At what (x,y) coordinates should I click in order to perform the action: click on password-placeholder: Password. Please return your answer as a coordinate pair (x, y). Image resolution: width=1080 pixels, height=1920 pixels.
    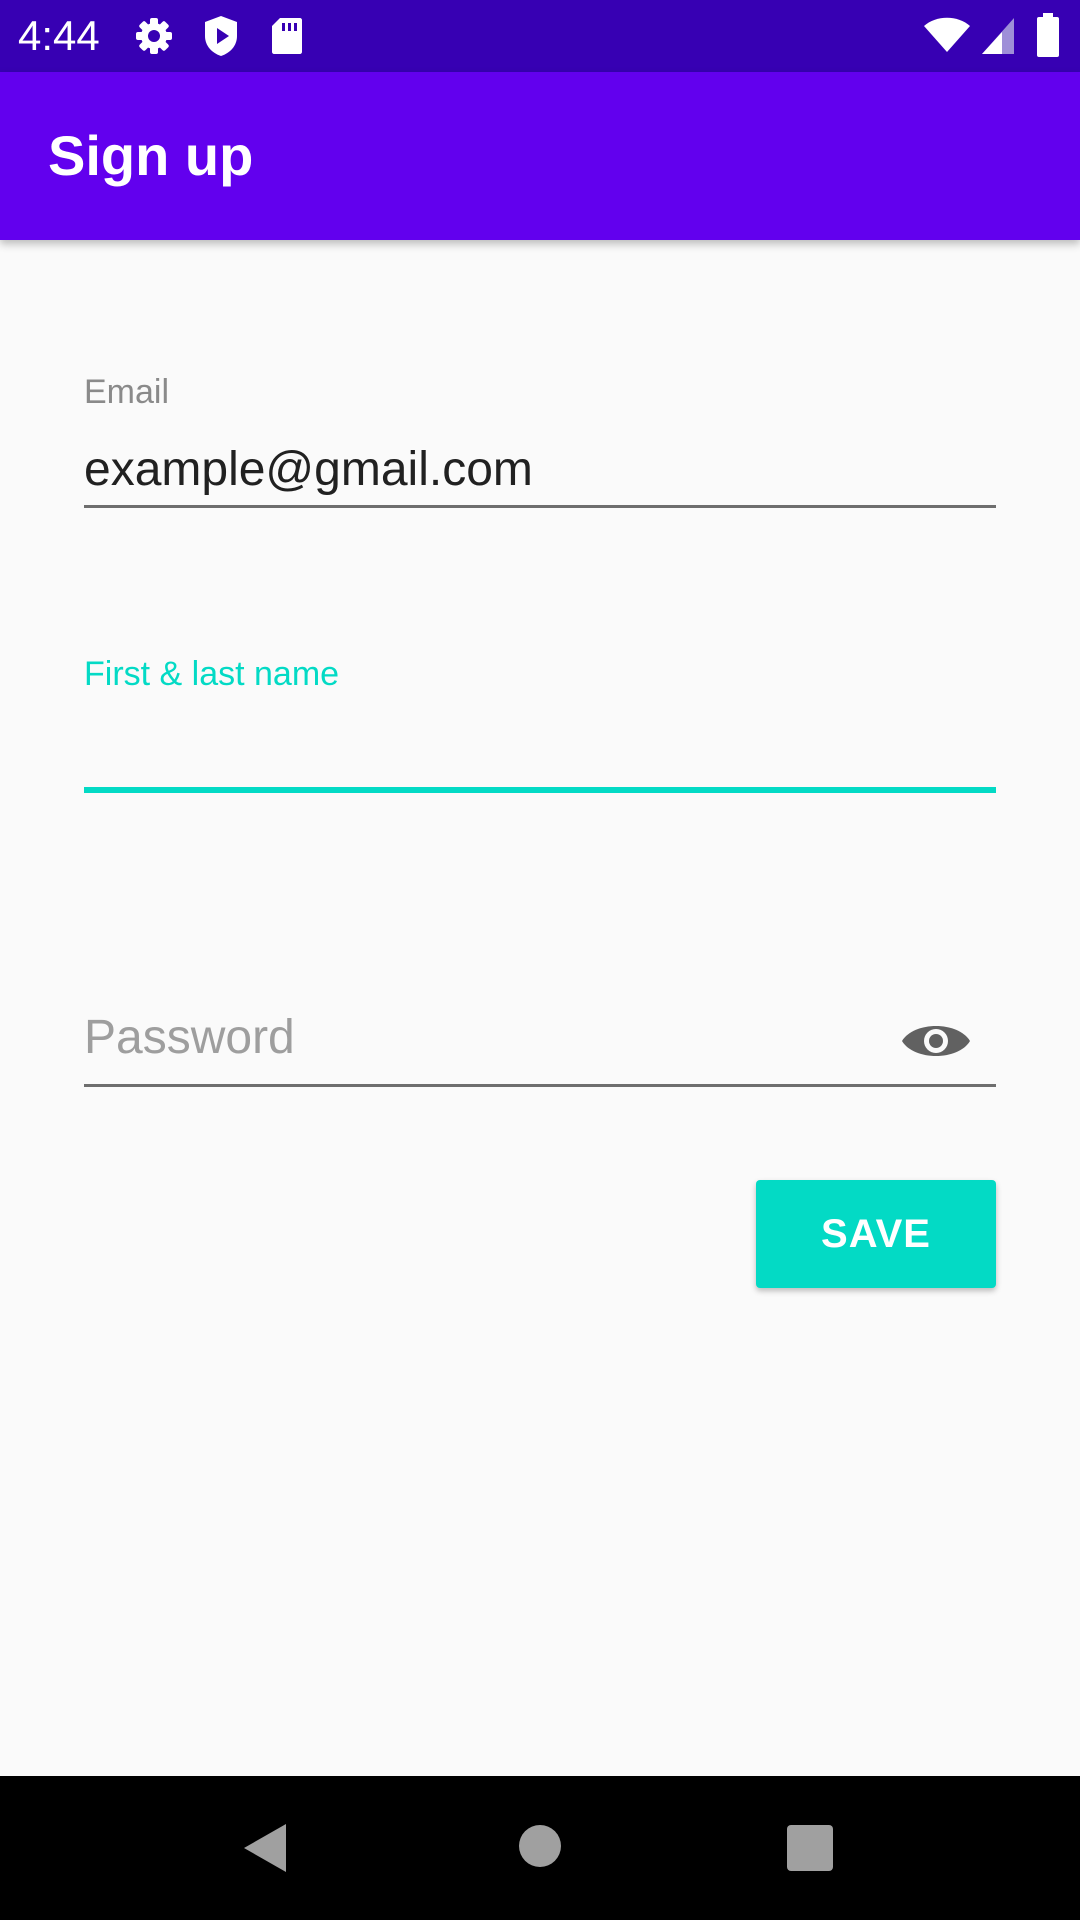
    Looking at the image, I should click on (189, 1038).